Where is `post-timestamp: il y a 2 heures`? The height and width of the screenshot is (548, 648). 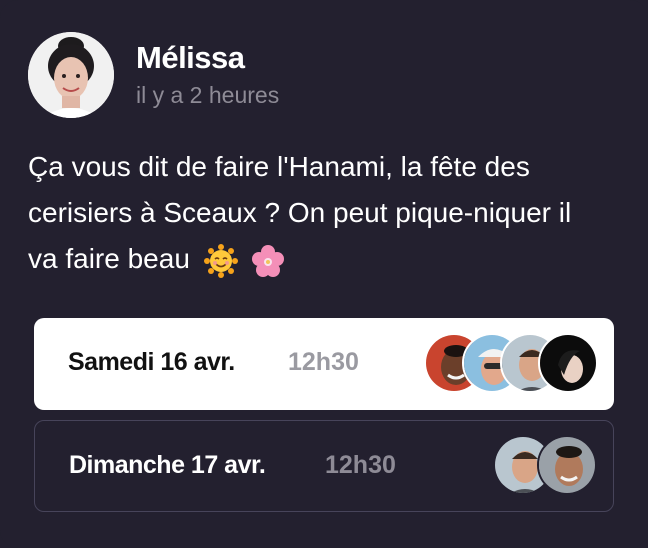
post-timestamp: il y a 2 heures is located at coordinates (208, 95).